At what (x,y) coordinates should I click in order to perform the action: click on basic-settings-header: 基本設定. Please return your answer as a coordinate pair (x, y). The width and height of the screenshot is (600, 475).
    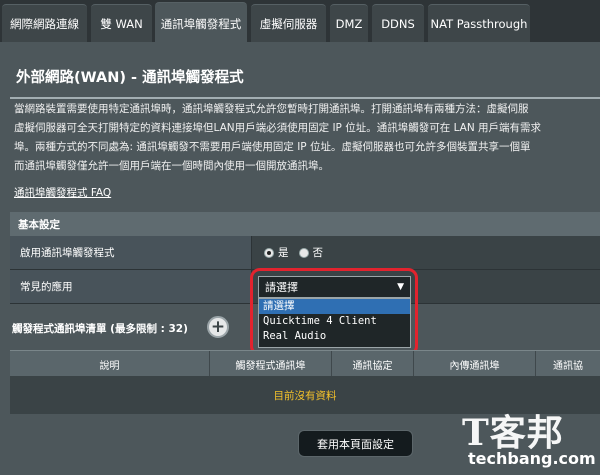
    Looking at the image, I should click on (305, 224).